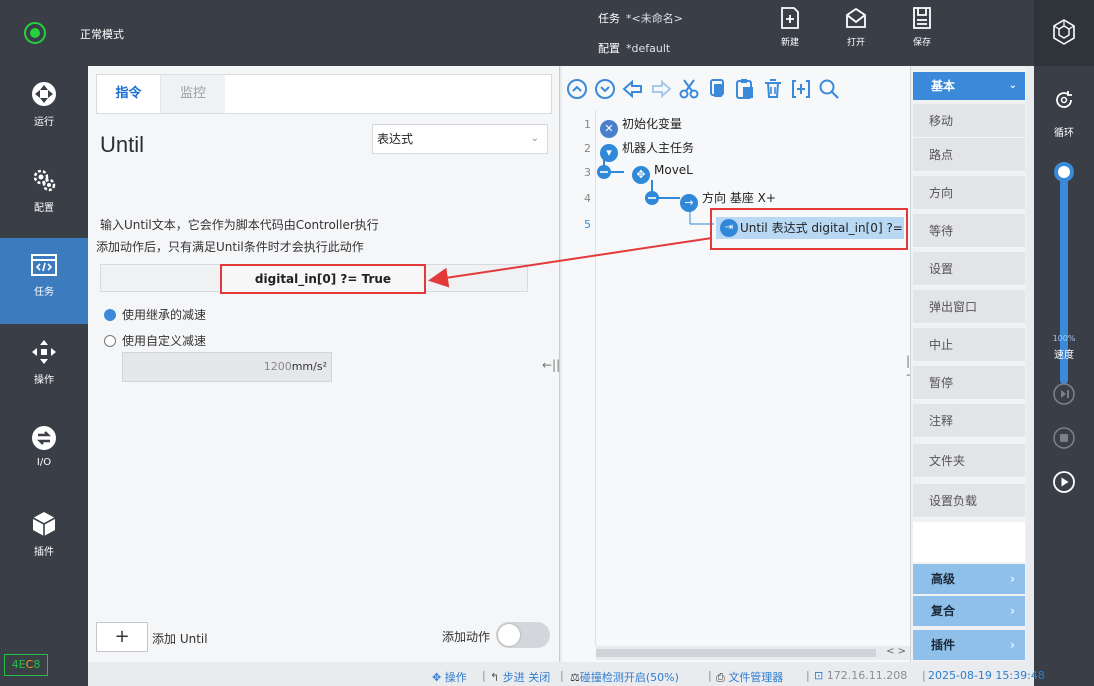  What do you see at coordinates (1064, 394) in the screenshot?
I see `step-icon` at bounding box center [1064, 394].